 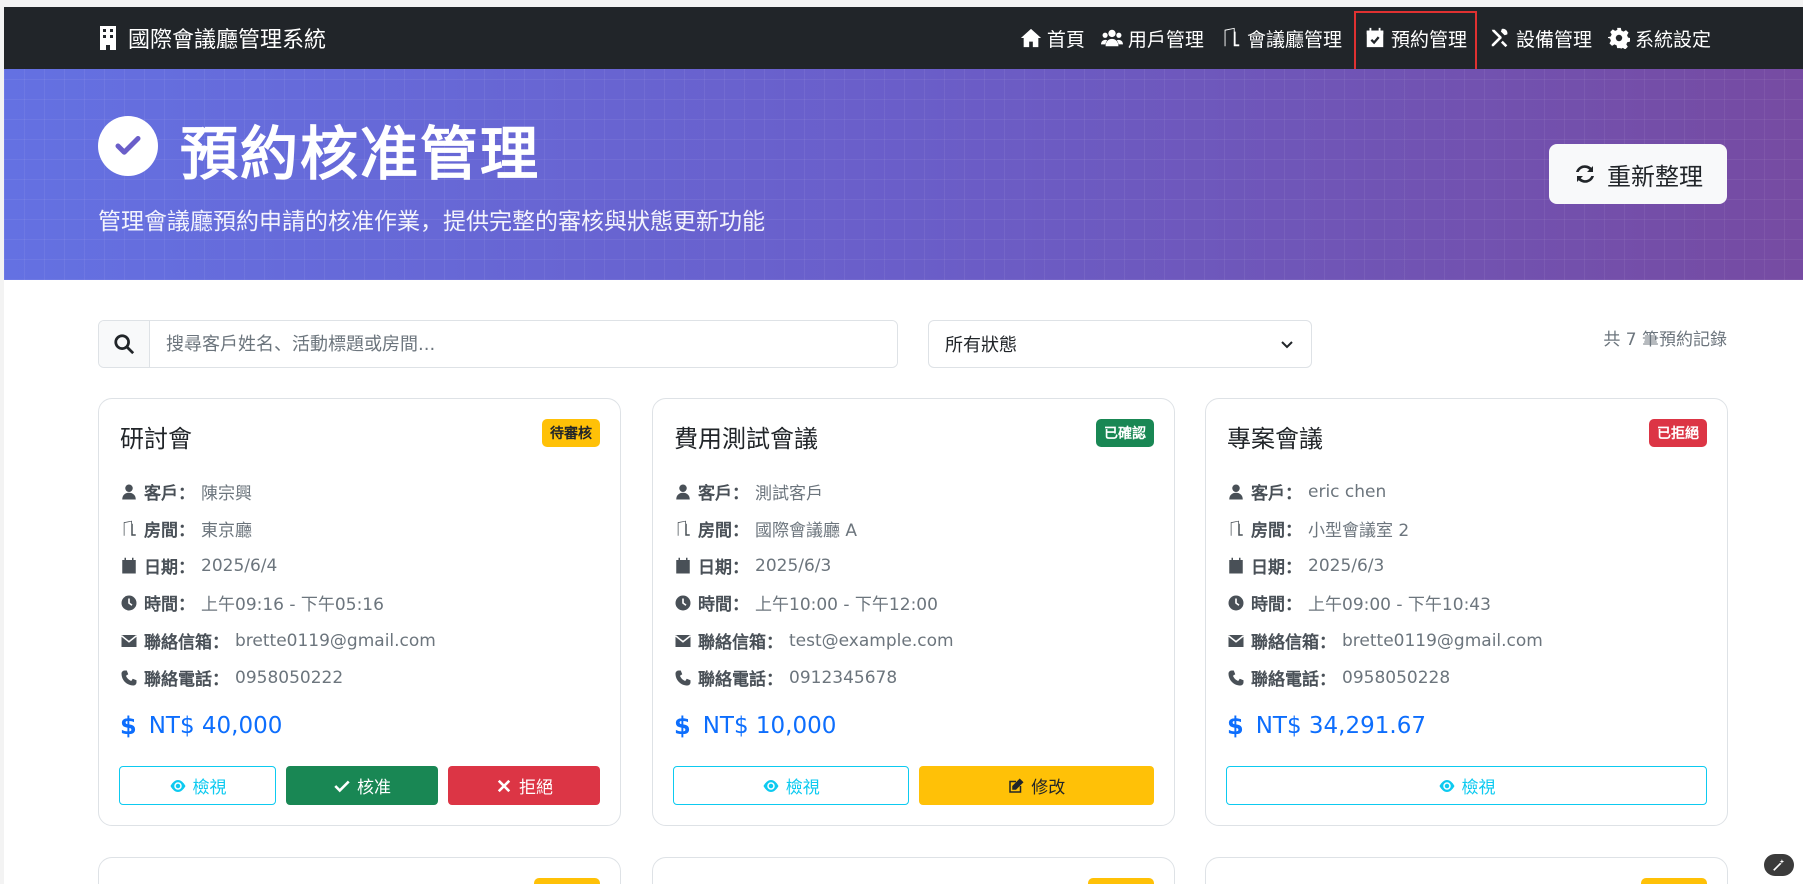 I want to click on status-badge: 已拒絕, so click(x=1678, y=433).